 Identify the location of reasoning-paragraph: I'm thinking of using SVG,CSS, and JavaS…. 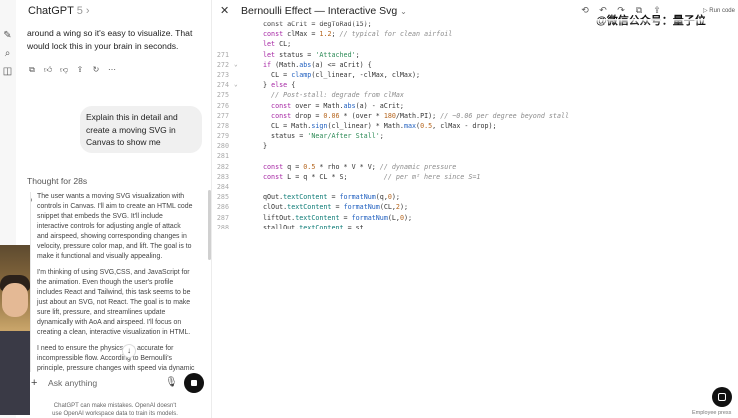
(123, 303).